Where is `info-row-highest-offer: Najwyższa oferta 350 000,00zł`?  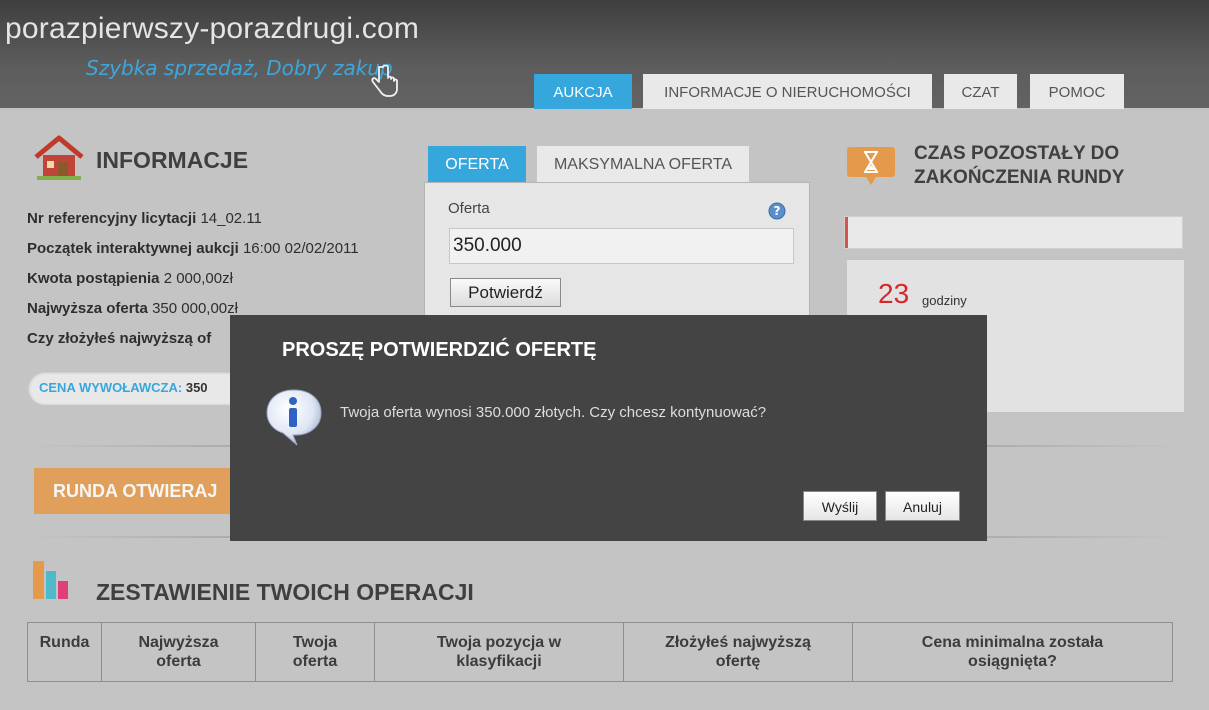
info-row-highest-offer: Najwyższa oferta 350 000,00zł is located at coordinates (132, 308).